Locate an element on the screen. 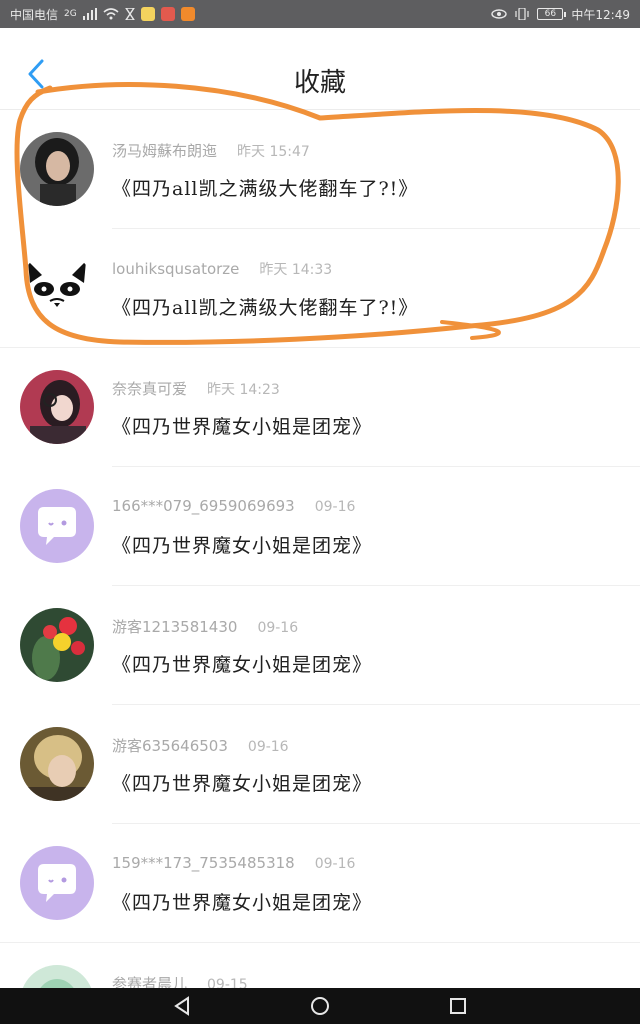  carrier-label: 中国电信 is located at coordinates (34, 14).